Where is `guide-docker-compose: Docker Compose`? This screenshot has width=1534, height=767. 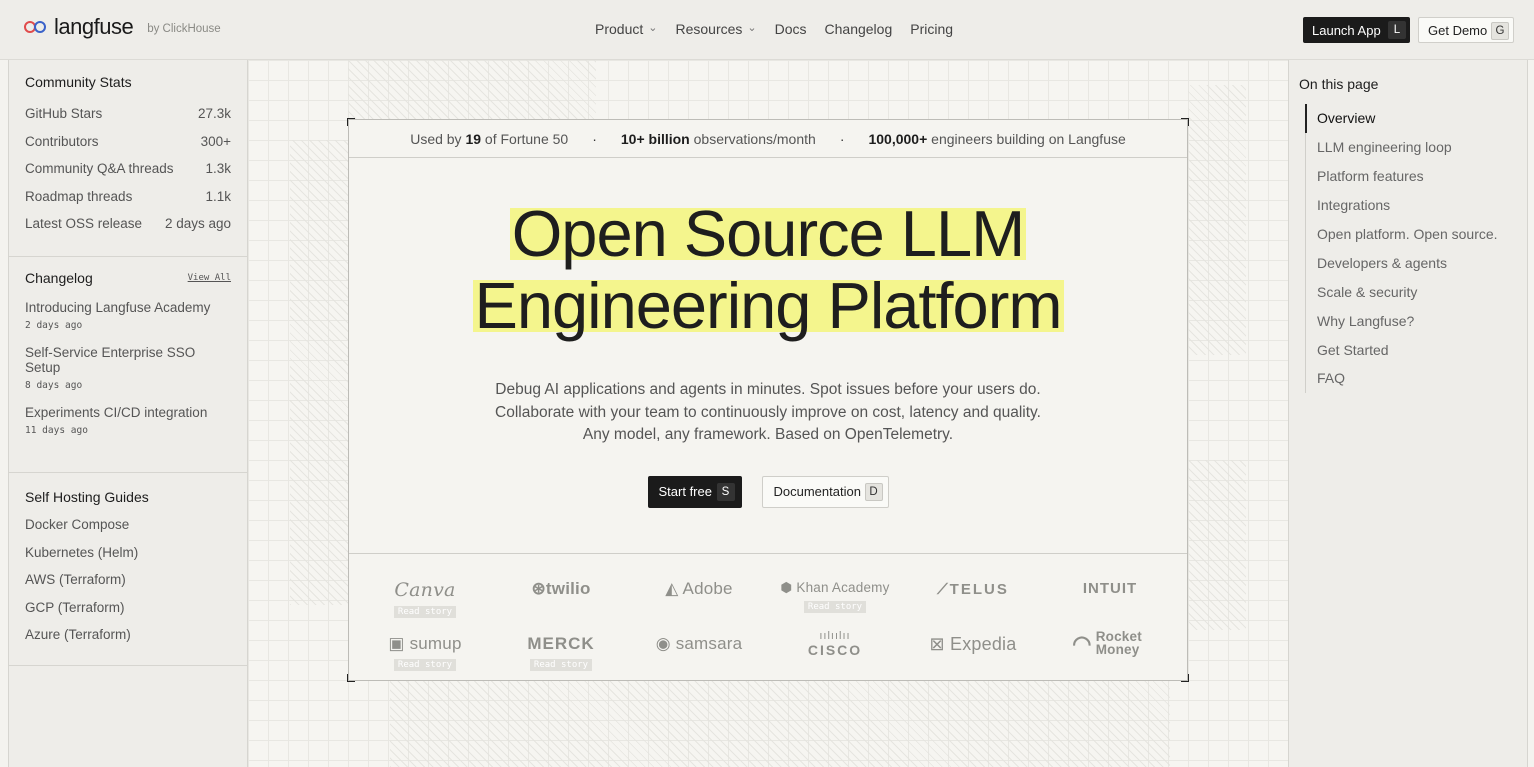
guide-docker-compose: Docker Compose is located at coordinates (128, 525).